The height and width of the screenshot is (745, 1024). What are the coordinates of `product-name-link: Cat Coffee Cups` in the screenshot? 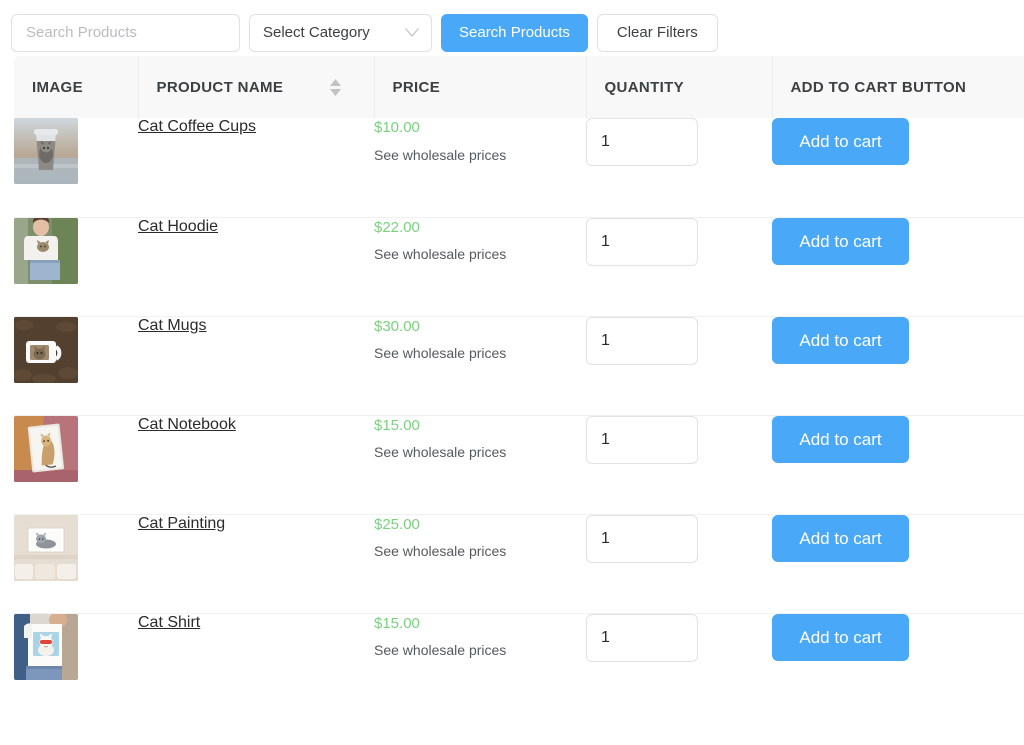 It's located at (197, 126).